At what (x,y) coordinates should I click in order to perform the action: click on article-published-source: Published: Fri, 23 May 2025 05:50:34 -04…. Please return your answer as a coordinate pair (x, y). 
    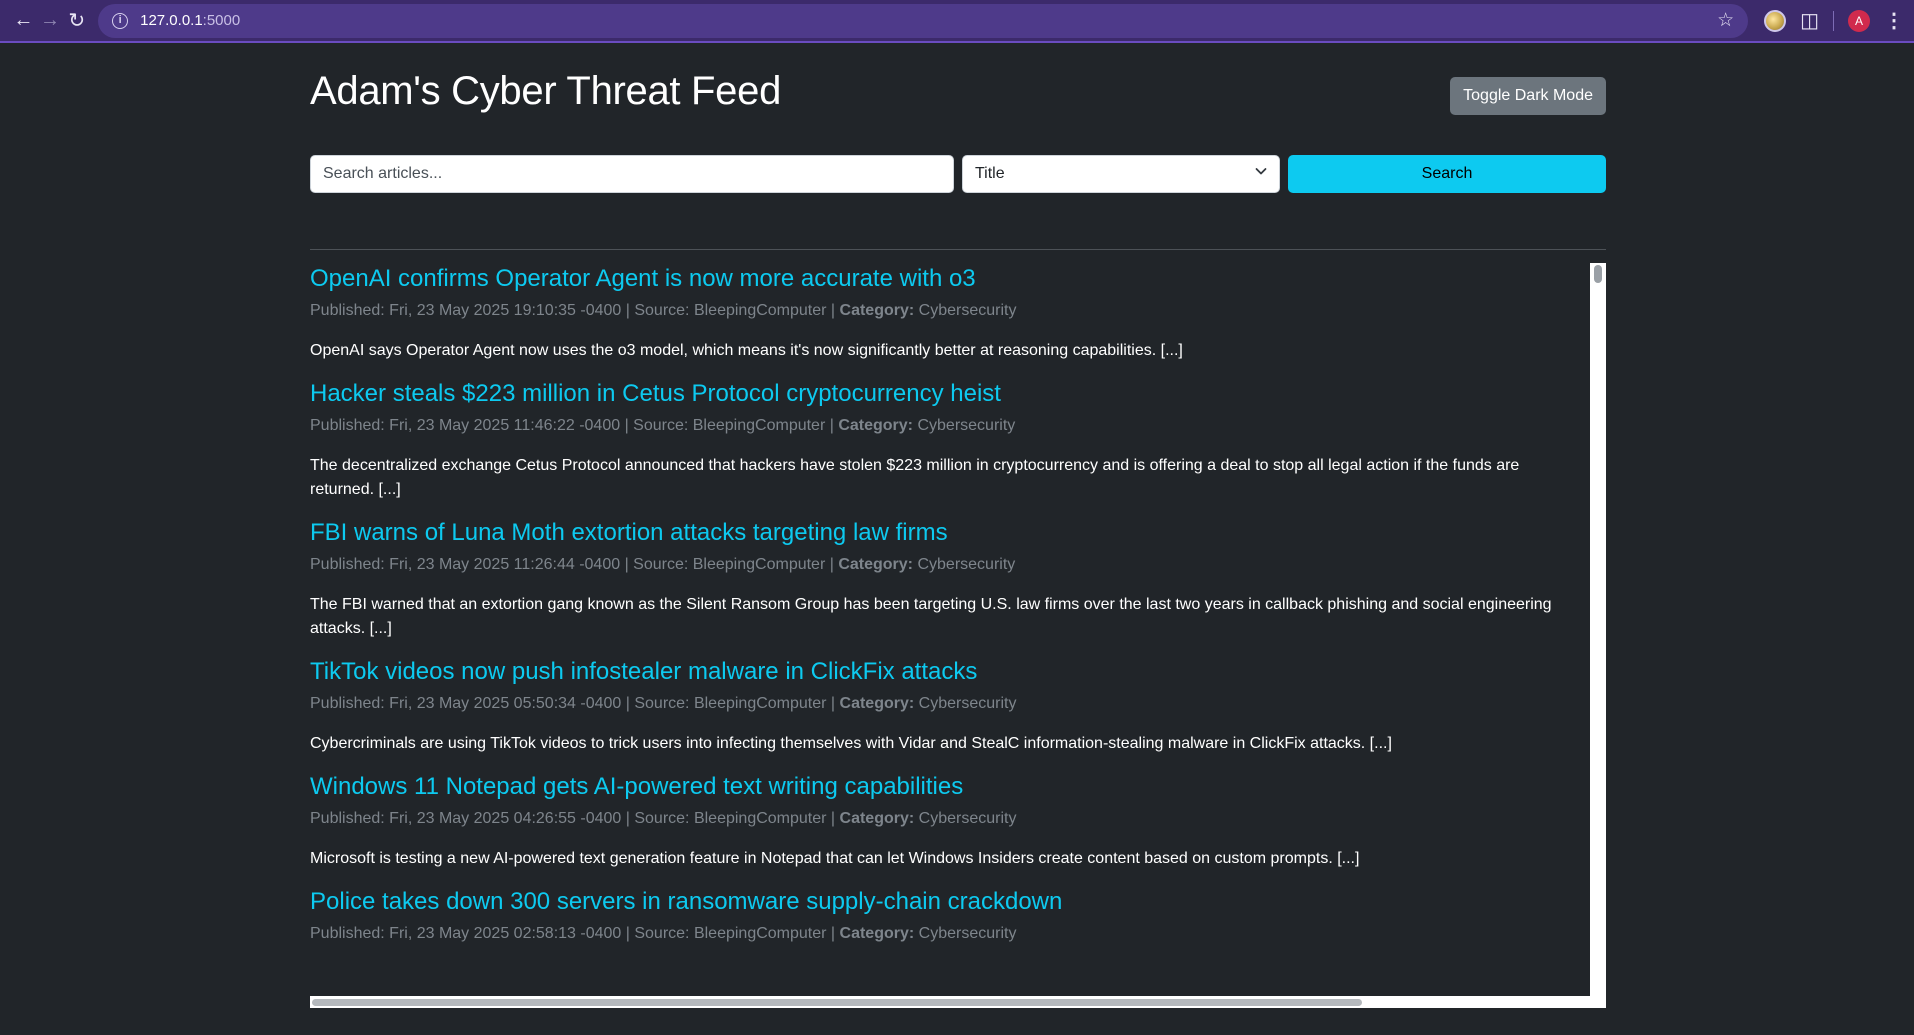
    Looking at the image, I should click on (575, 703).